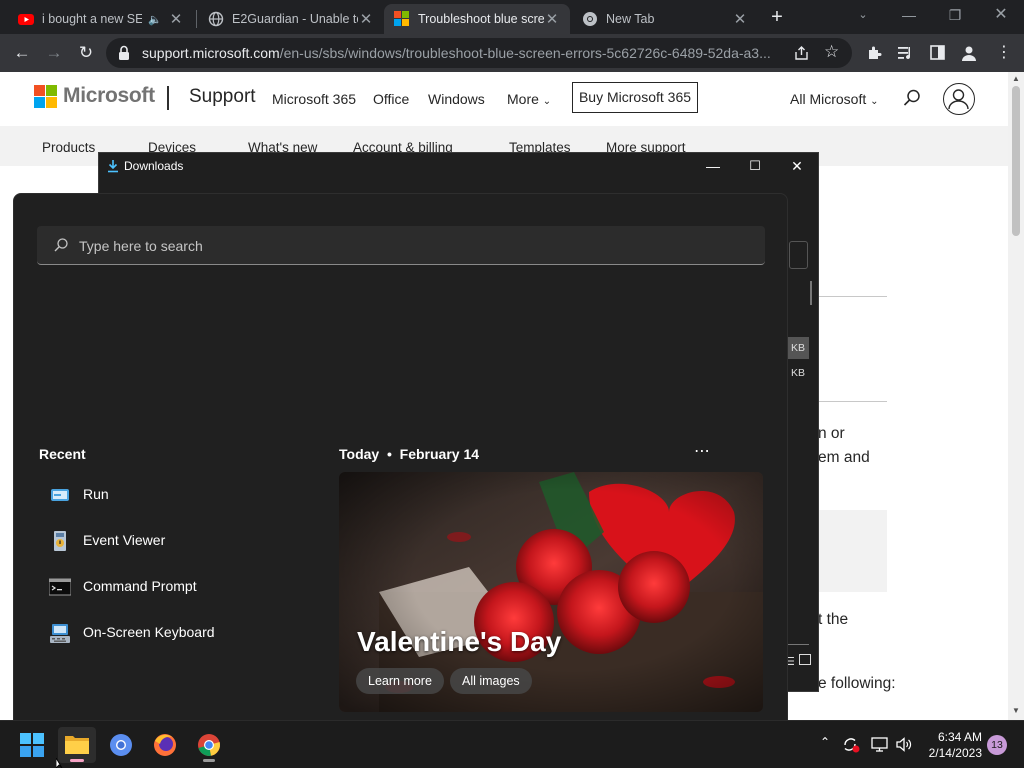 This screenshot has width=1024, height=768. I want to click on clock-date: 2/14/2023, so click(955, 753).